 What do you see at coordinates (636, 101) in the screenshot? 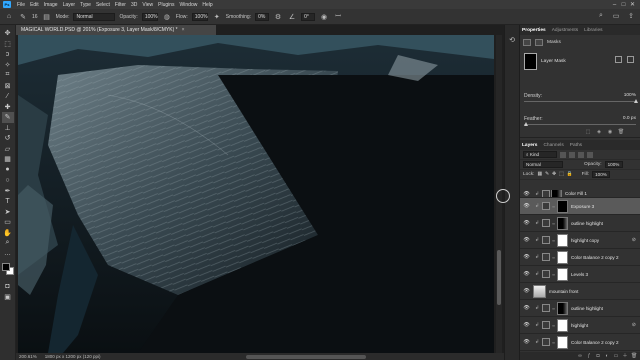
I see `density-slider-knob` at bounding box center [636, 101].